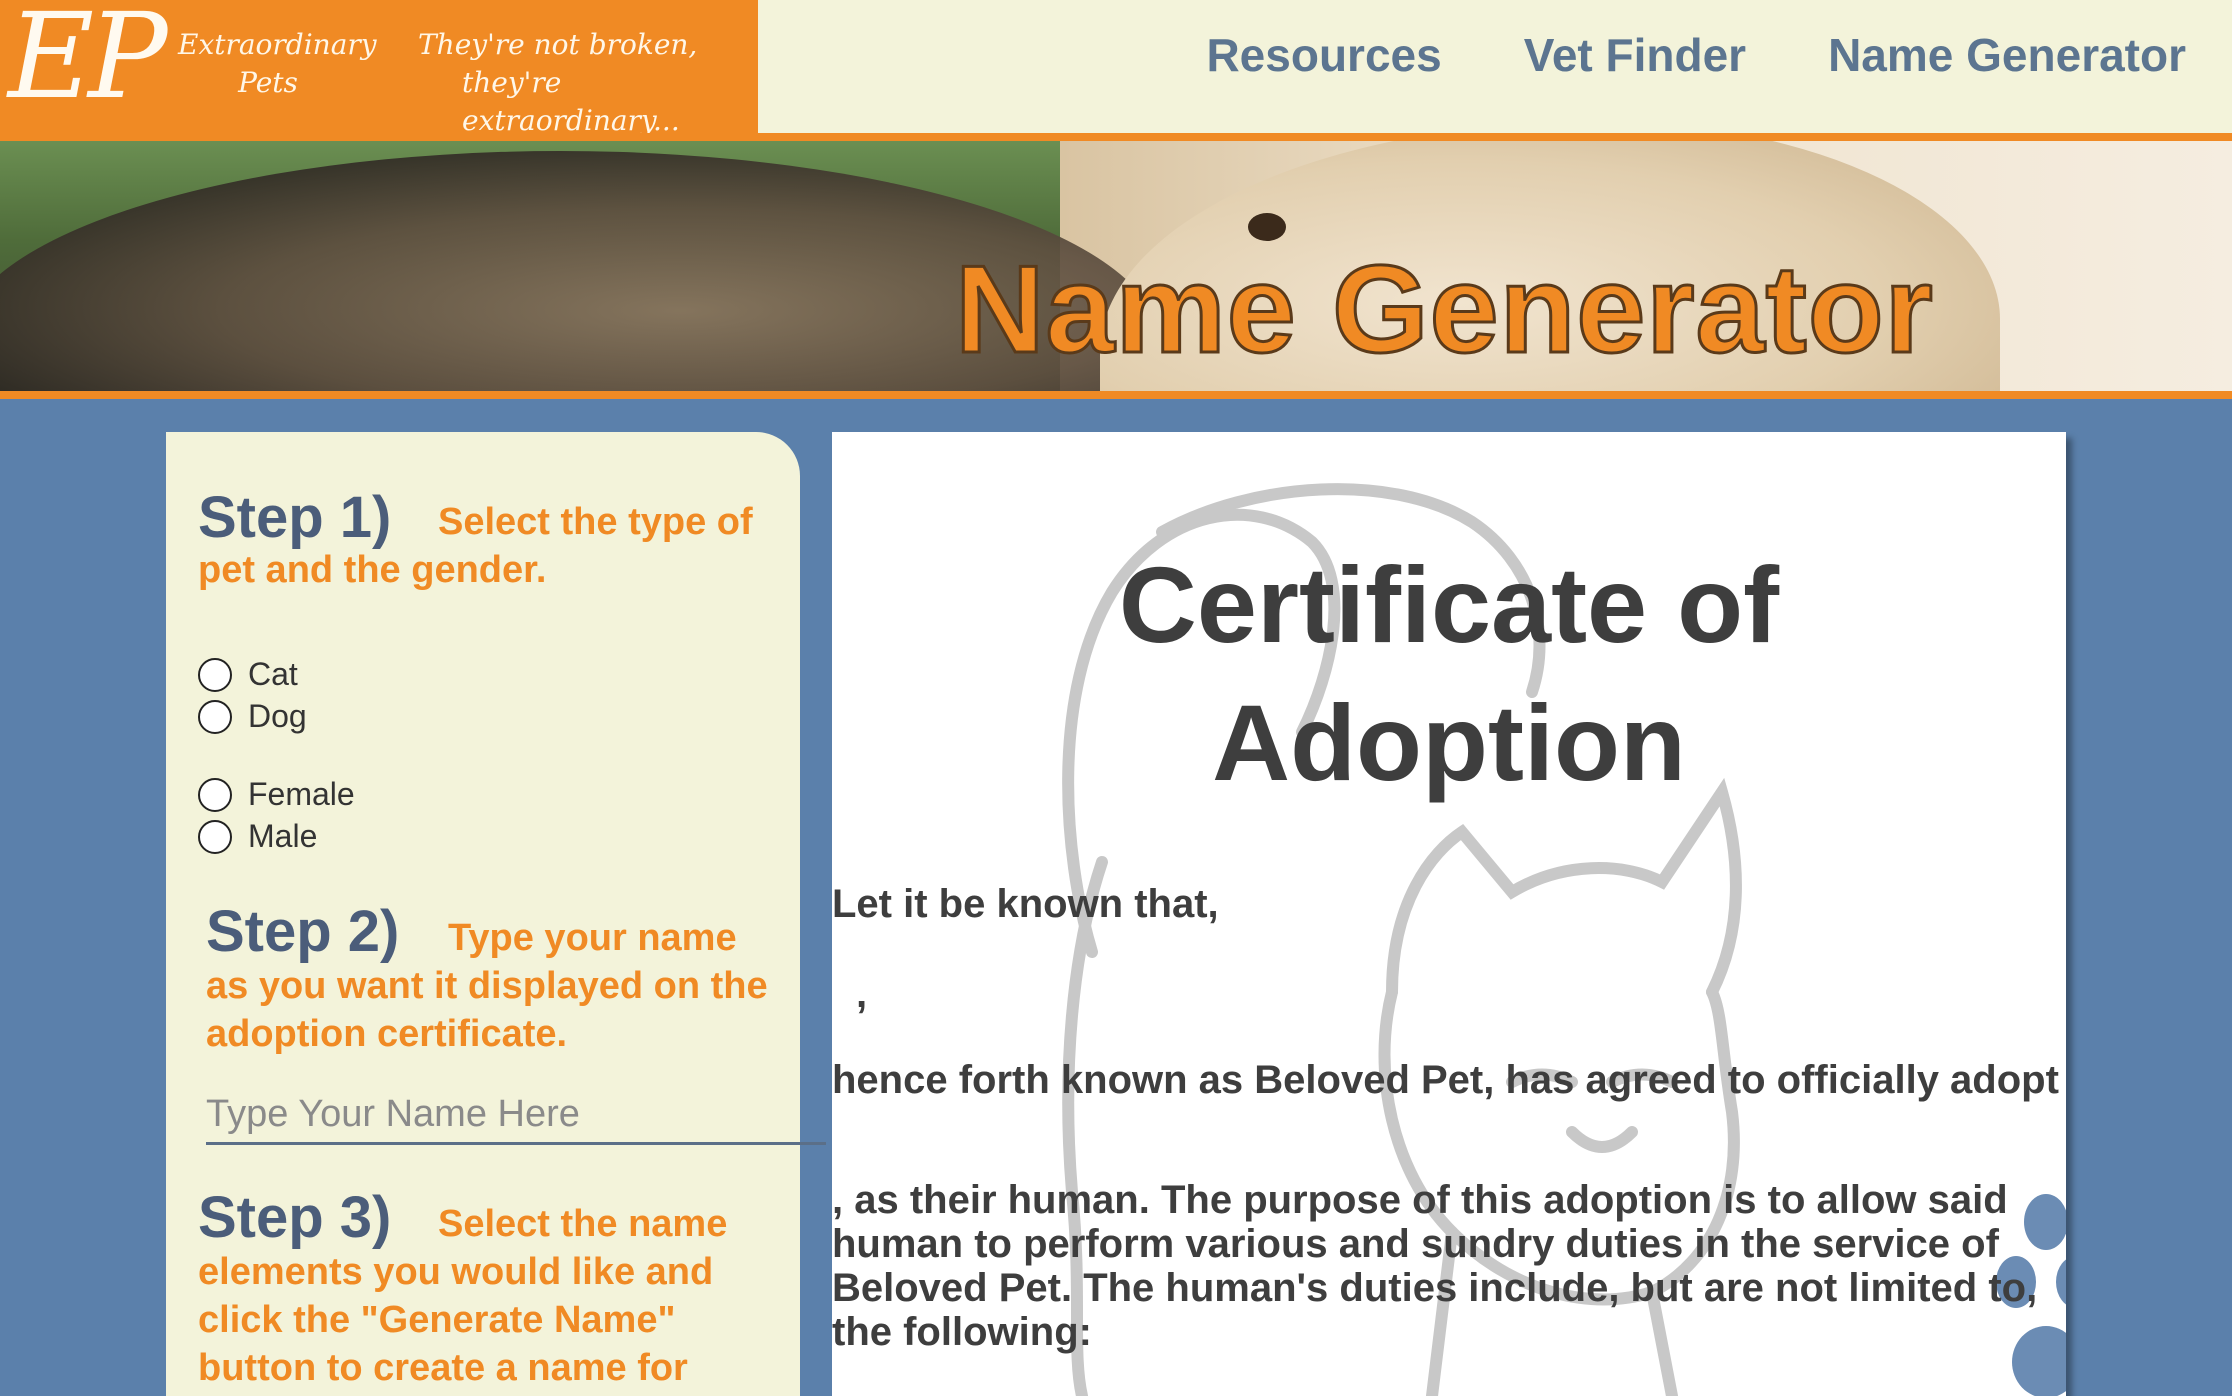 The height and width of the screenshot is (1396, 2232). Describe the element at coordinates (1635, 55) in the screenshot. I see `nav-link-vet-finder: Vet Finder` at that location.